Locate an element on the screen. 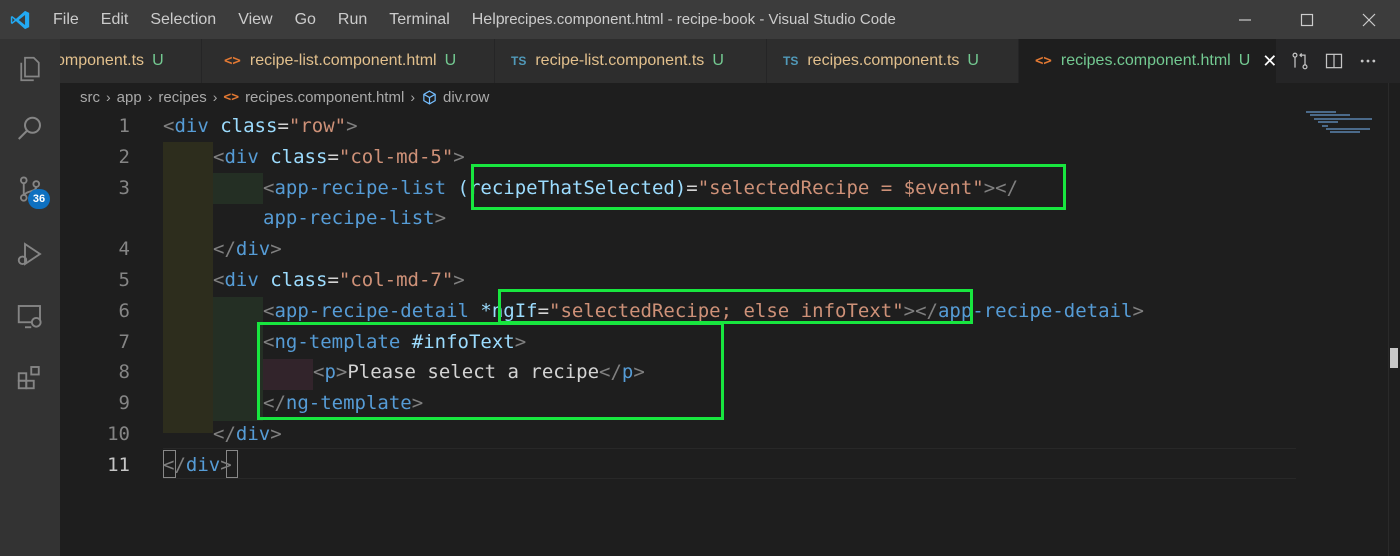 The image size is (1400, 556). code-line: <div class="row"> is located at coordinates (260, 126).